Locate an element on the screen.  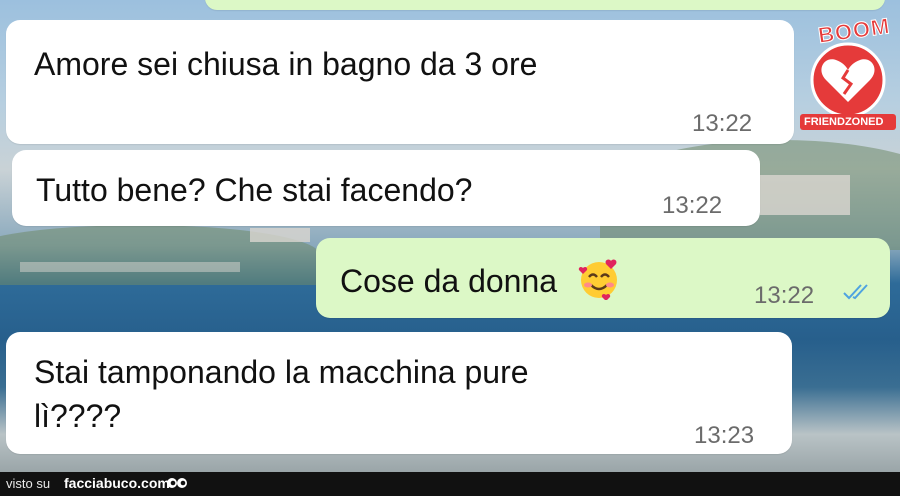
message-text-line-1: Stai tamponando la macchina pure is located at coordinates (281, 372).